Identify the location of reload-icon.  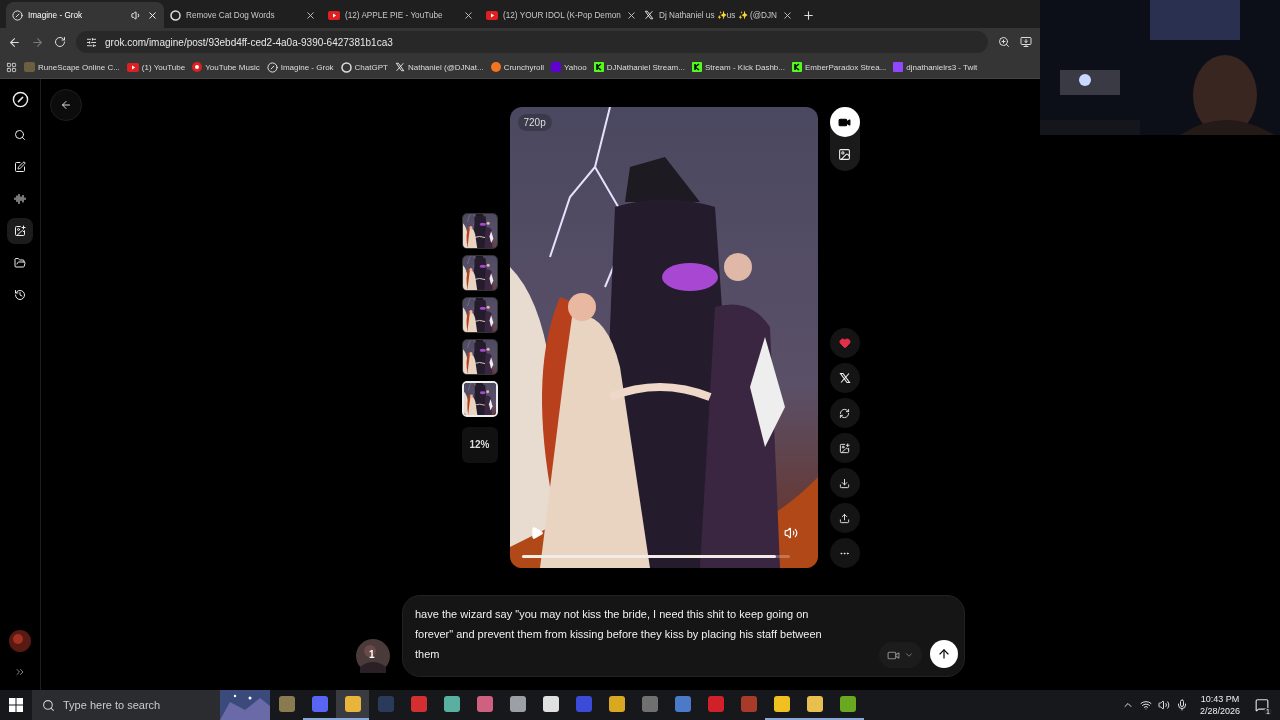
(60, 42).